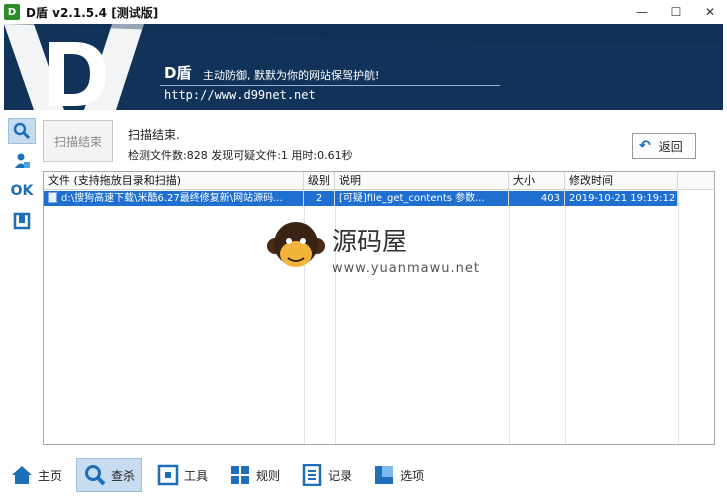  I want to click on column-header-file: 文件 (支持拖放目录和扫描), so click(174, 181).